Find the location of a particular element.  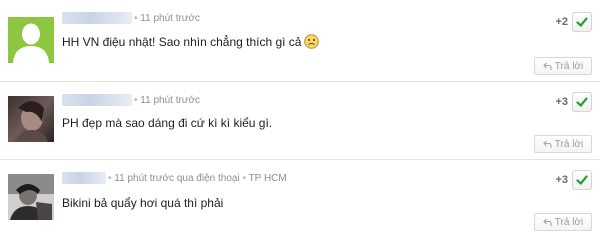

vote-widget: +2 is located at coordinates (573, 22).